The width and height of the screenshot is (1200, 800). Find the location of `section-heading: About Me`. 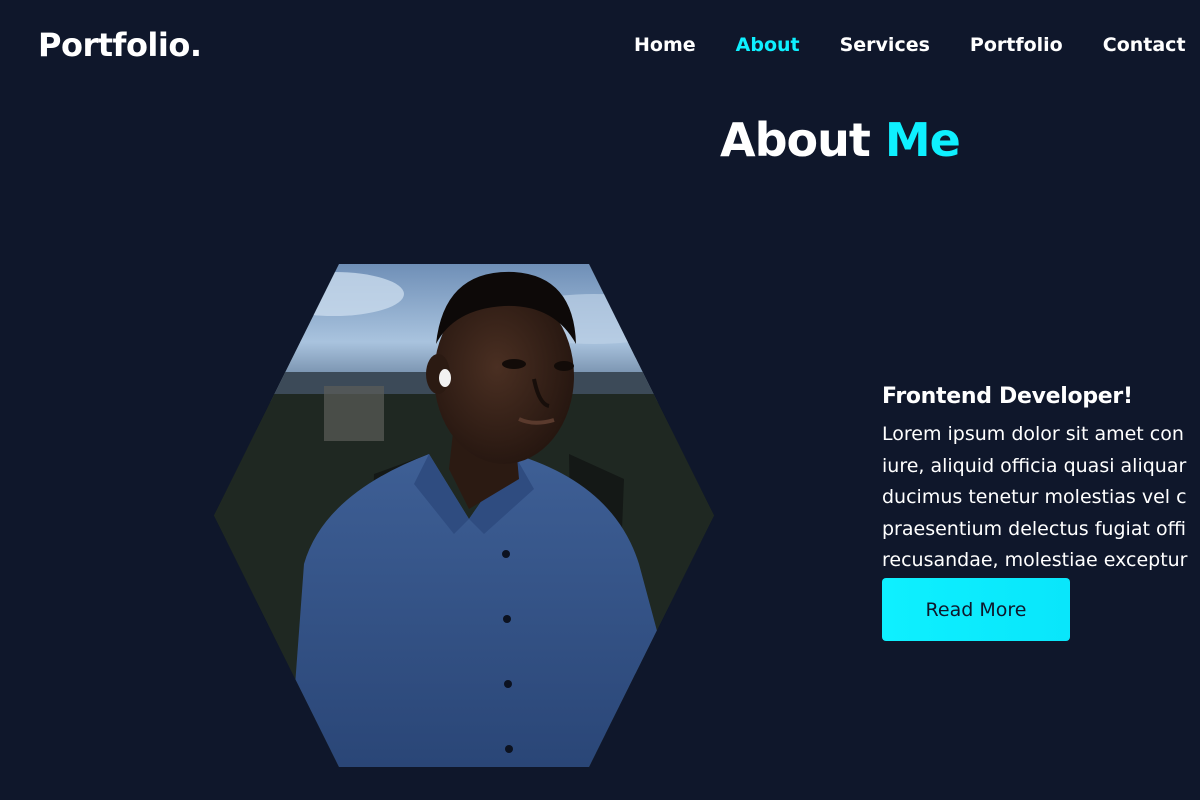

section-heading: About Me is located at coordinates (840, 140).